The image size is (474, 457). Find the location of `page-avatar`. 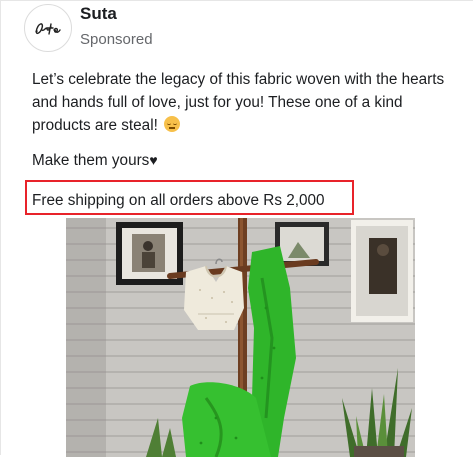

page-avatar is located at coordinates (48, 28).